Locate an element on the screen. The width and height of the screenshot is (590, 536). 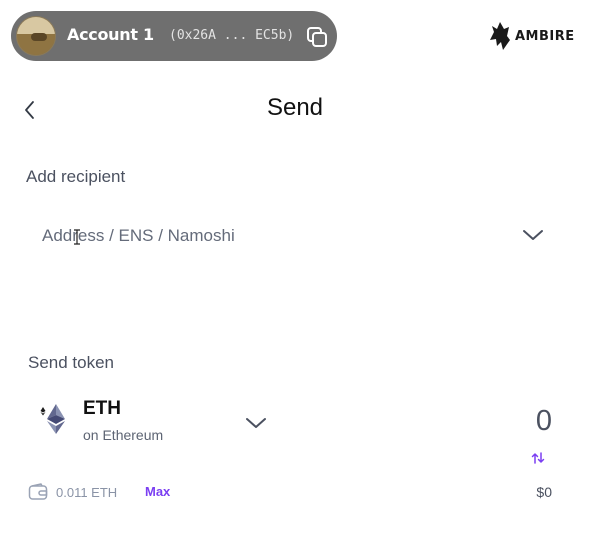
account-address: (0x26A ... EC5b) is located at coordinates (232, 35).